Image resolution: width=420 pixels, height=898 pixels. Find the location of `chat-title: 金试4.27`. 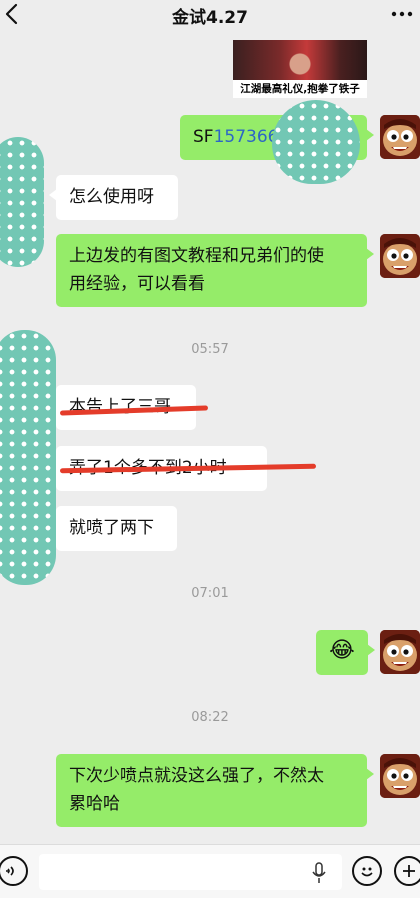

chat-title: 金试4.27 is located at coordinates (210, 18).